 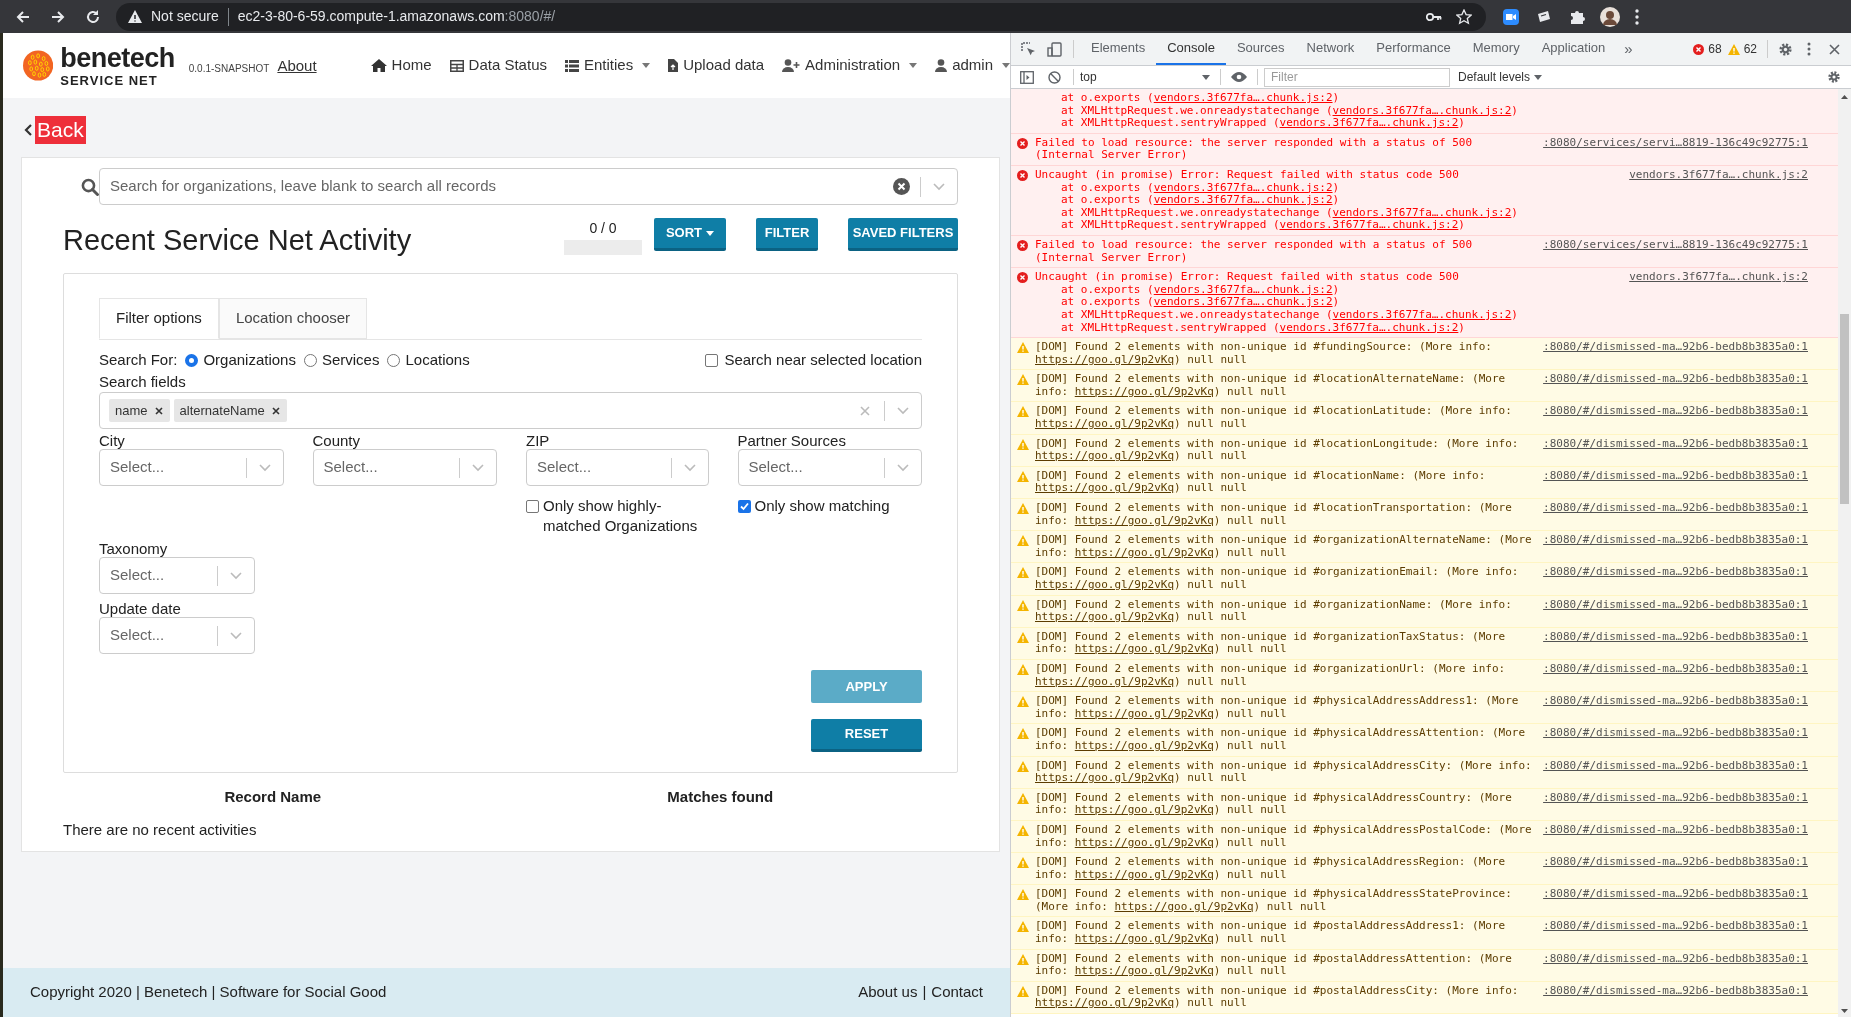 What do you see at coordinates (510, 410) in the screenshot?
I see `tags-field: name alternateName` at bounding box center [510, 410].